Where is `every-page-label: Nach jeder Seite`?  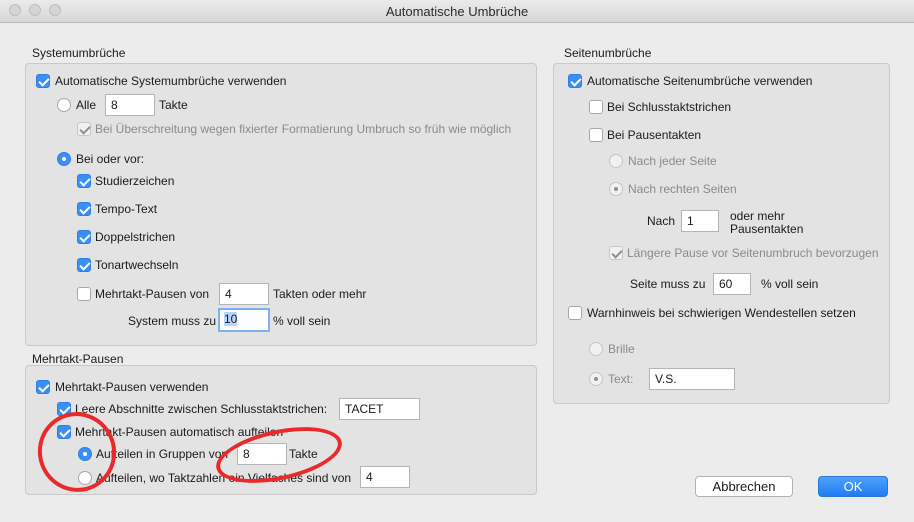 every-page-label: Nach jeder Seite is located at coordinates (672, 161).